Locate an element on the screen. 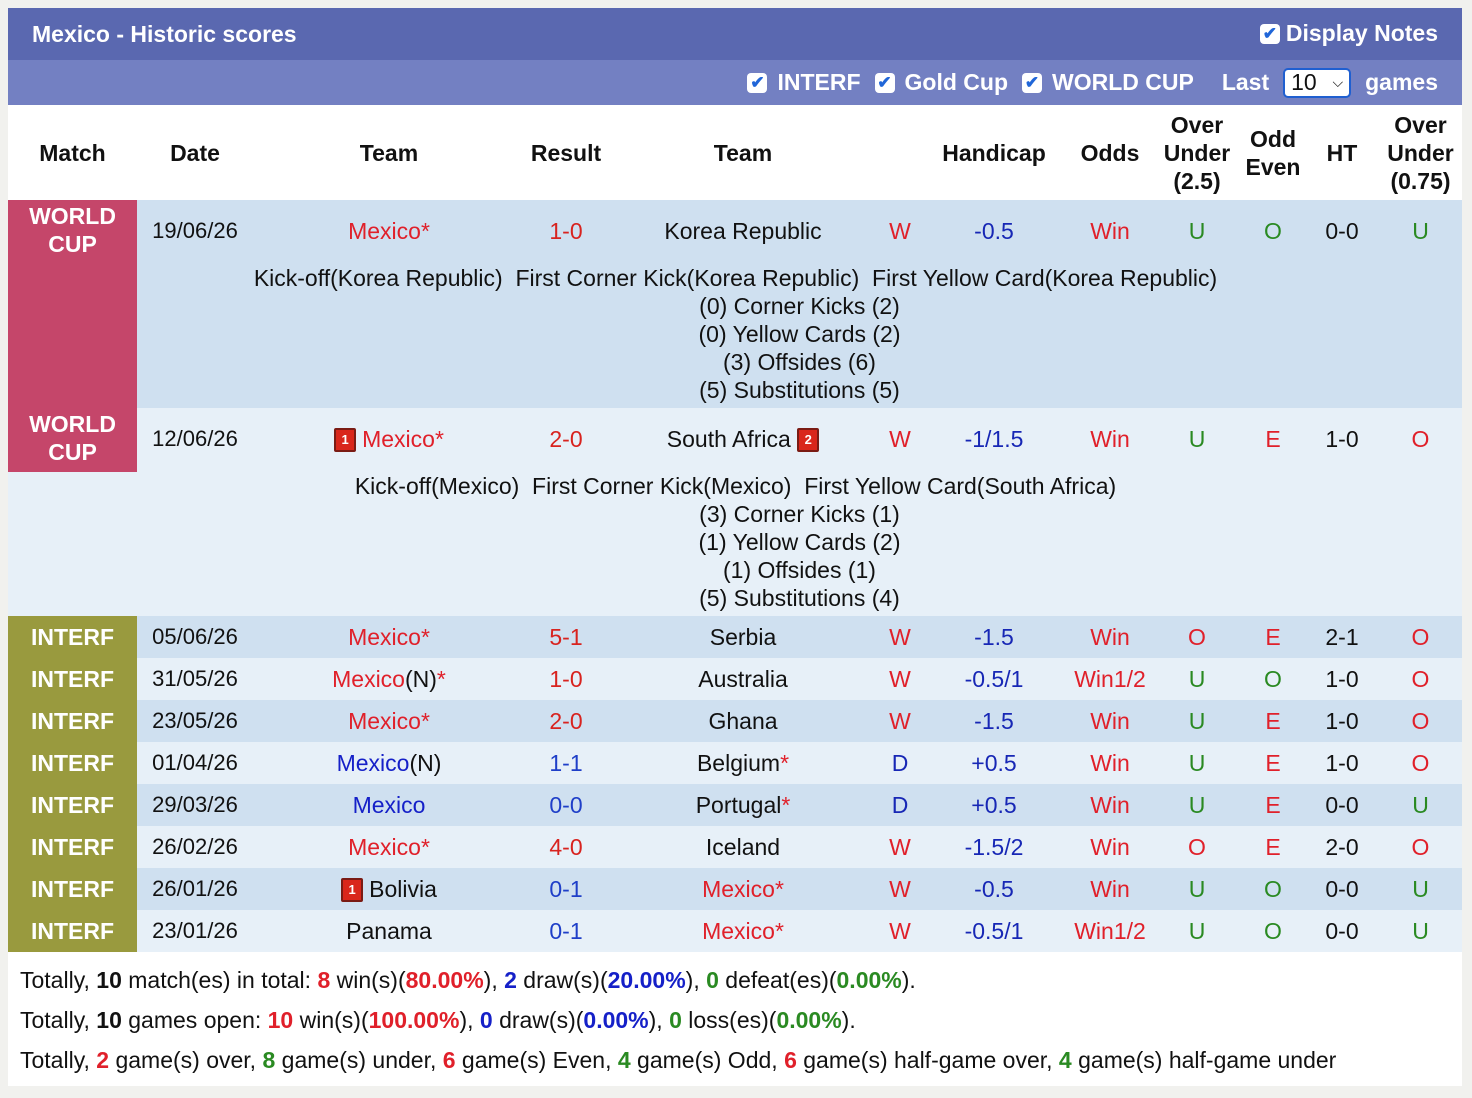 The height and width of the screenshot is (1098, 1472). match-result: 1-1 is located at coordinates (566, 763).